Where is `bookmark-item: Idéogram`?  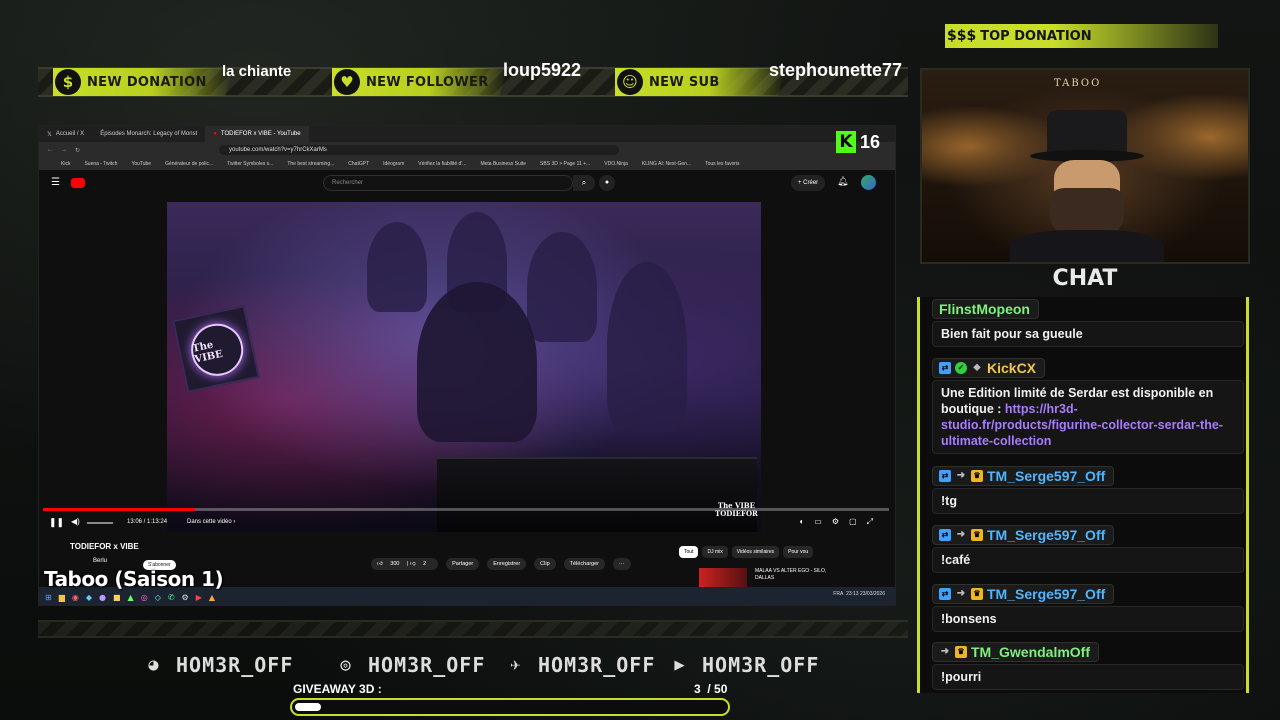 bookmark-item: Idéogram is located at coordinates (393, 164).